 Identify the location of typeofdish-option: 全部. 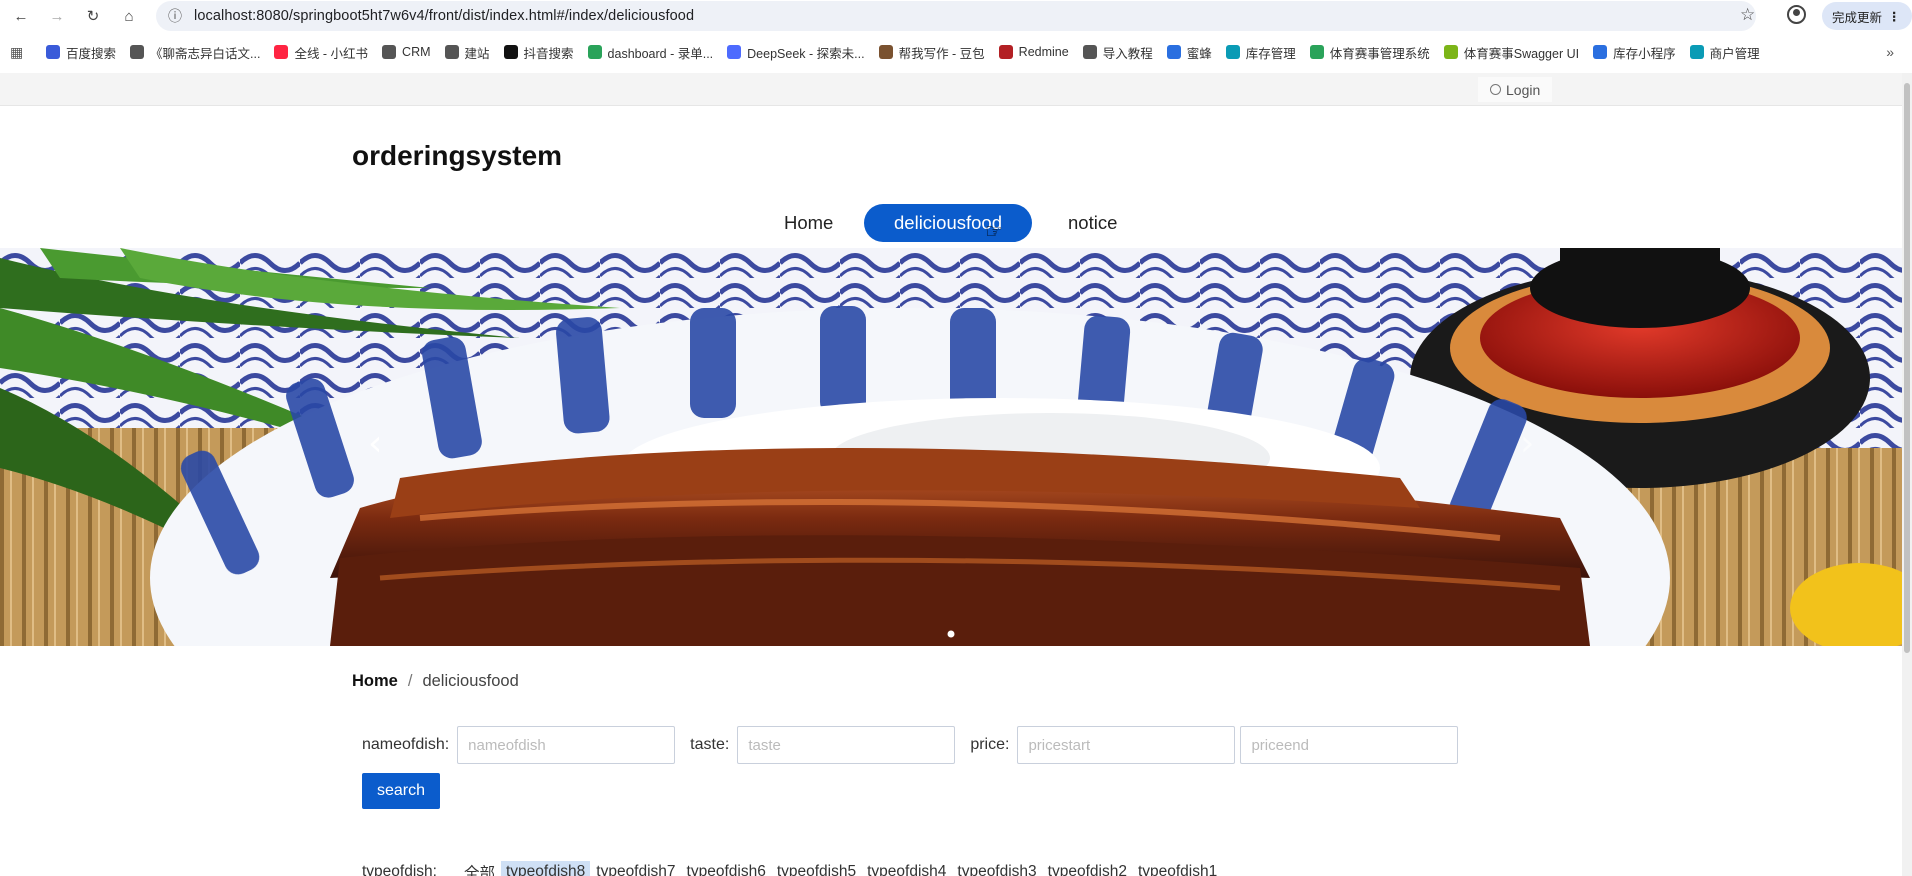
(479, 867).